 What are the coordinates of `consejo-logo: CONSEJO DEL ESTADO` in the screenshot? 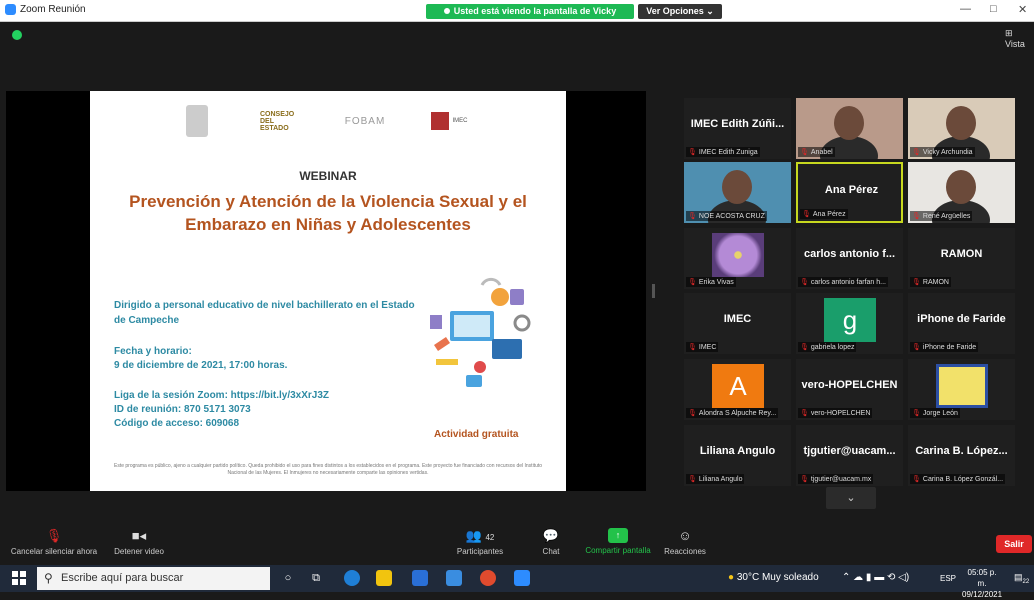 It's located at (279, 121).